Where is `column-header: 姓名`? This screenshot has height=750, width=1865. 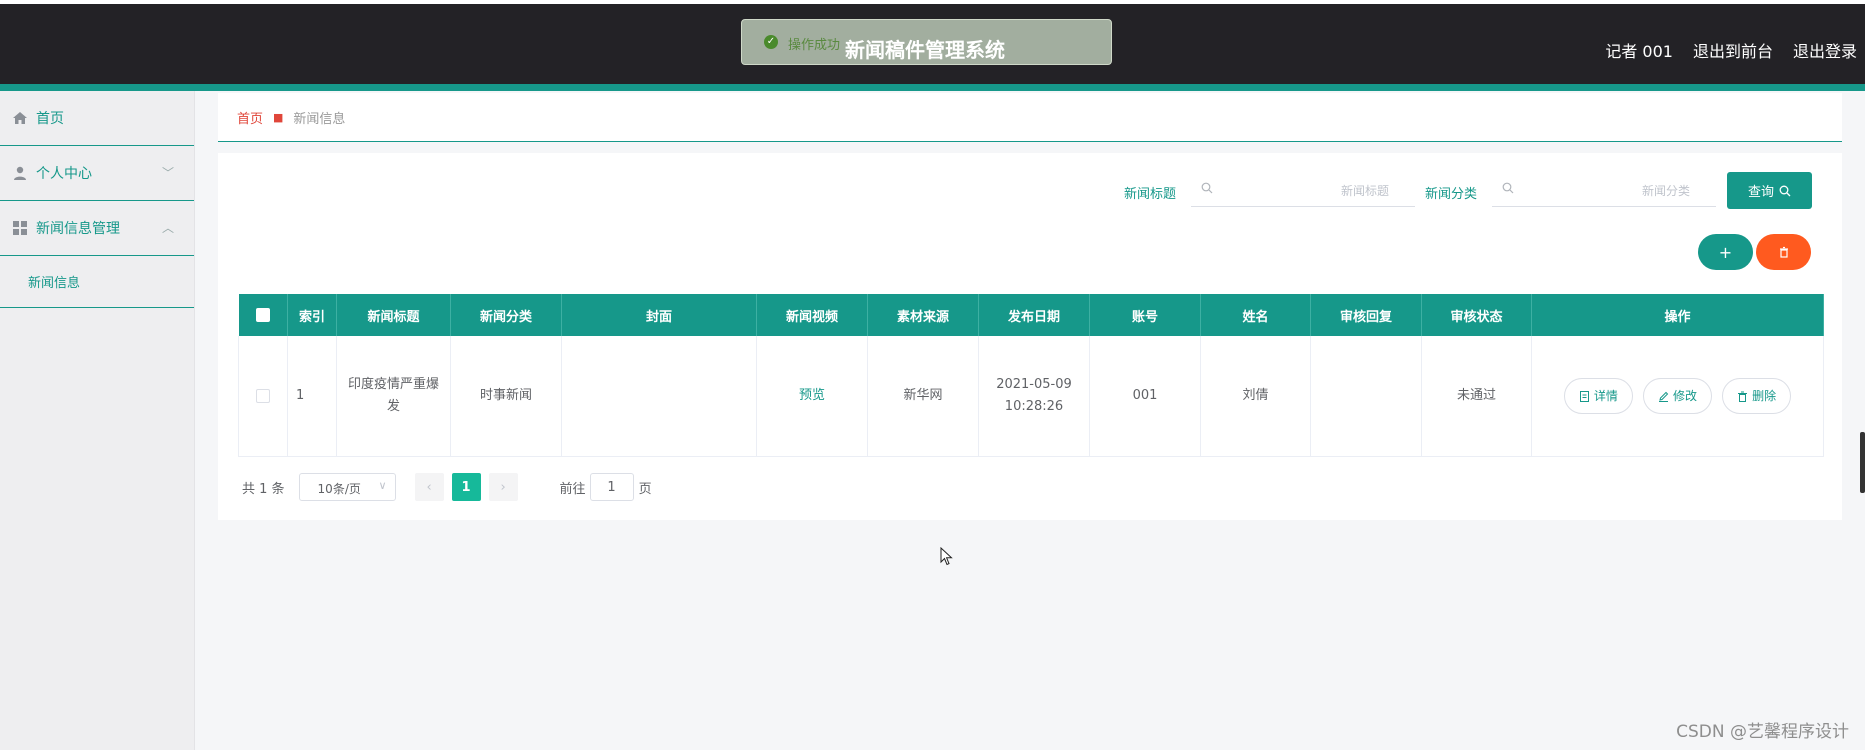 column-header: 姓名 is located at coordinates (1255, 315).